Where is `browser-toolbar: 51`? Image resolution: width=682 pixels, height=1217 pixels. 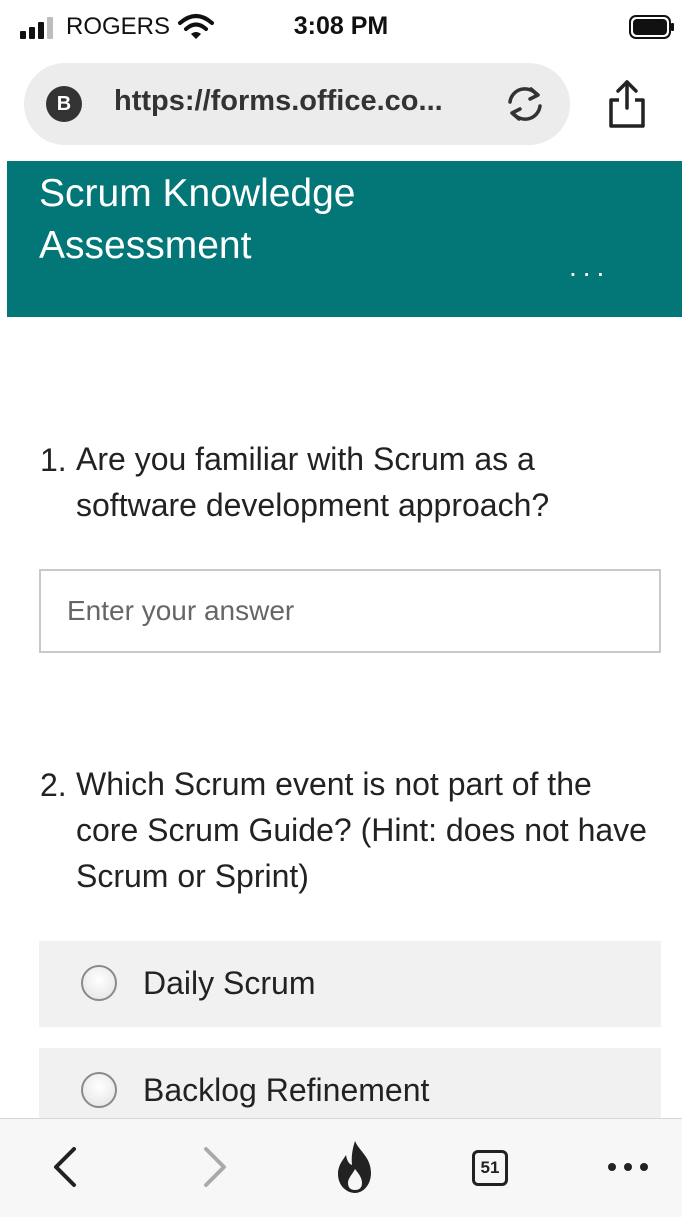 browser-toolbar: 51 is located at coordinates (341, 1167).